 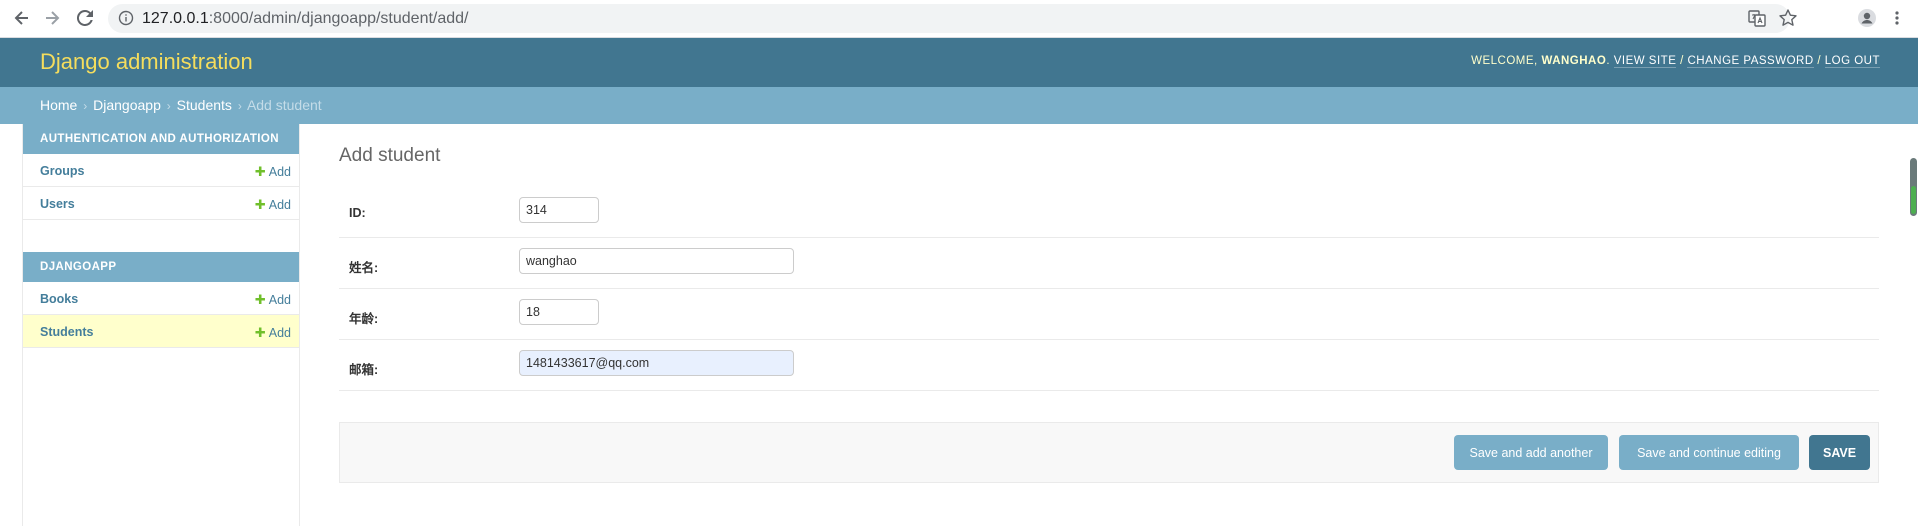 I want to click on id-field, so click(x=559, y=210).